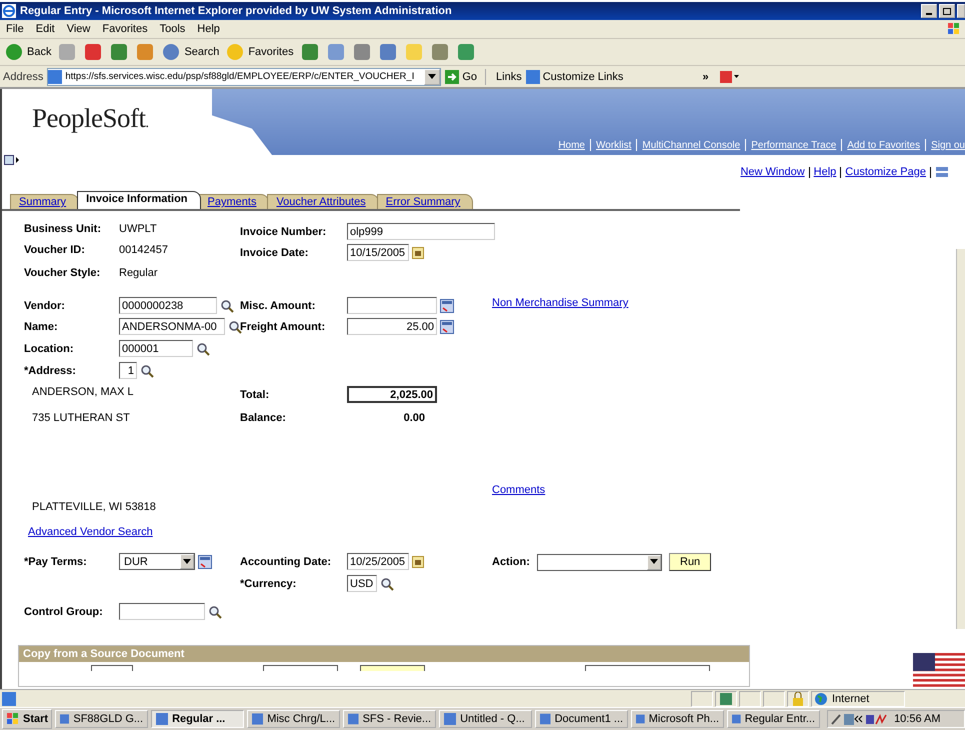  I want to click on minimize-button, so click(929, 11).